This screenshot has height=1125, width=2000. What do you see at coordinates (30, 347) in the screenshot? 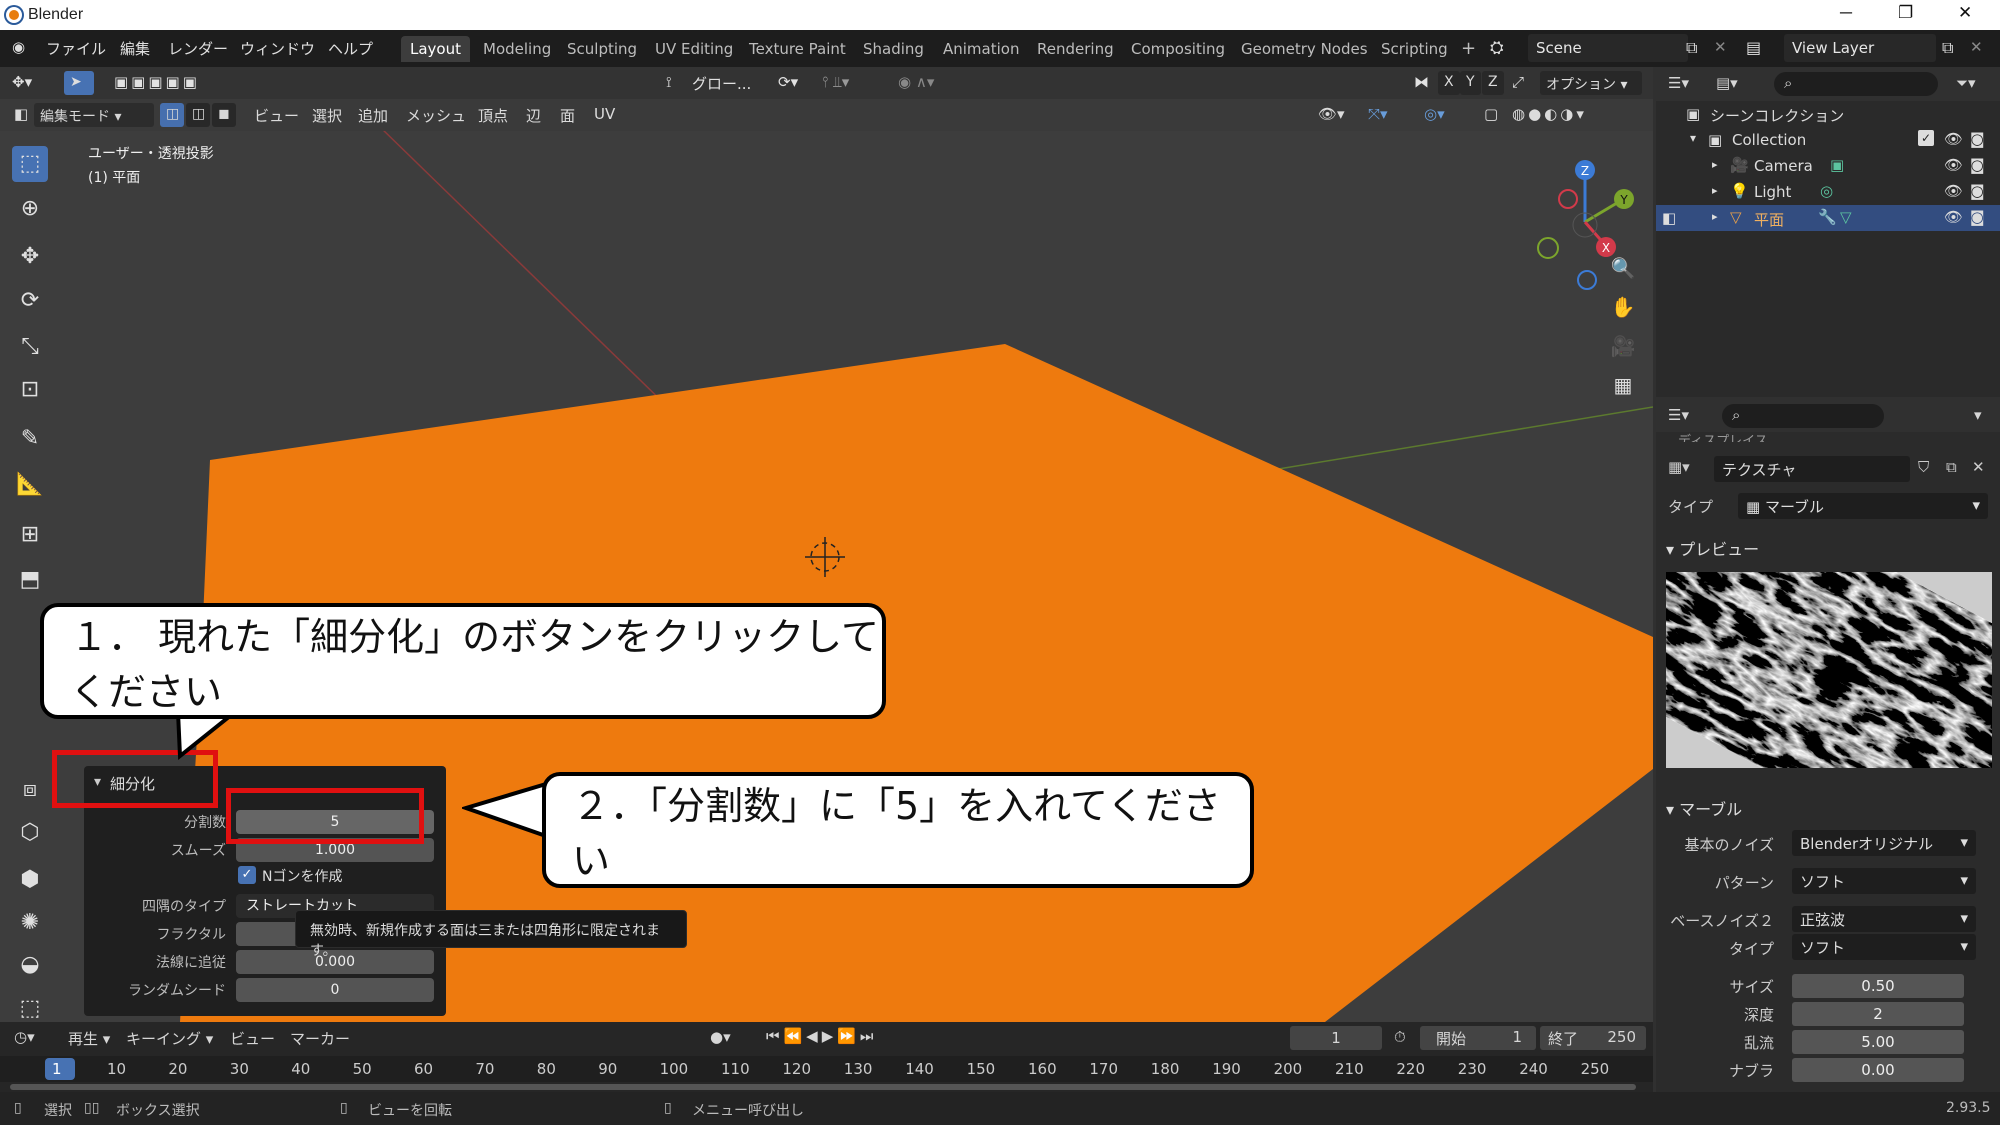
I see `scale-tool-icon: ⤡` at bounding box center [30, 347].